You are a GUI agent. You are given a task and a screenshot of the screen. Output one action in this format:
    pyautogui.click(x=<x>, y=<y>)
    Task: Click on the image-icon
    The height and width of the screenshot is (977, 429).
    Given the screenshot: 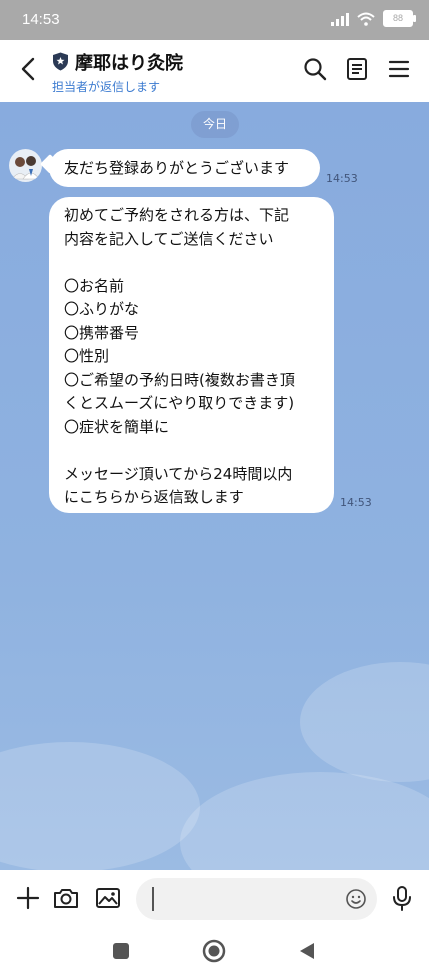 What is the action you would take?
    pyautogui.click(x=108, y=898)
    